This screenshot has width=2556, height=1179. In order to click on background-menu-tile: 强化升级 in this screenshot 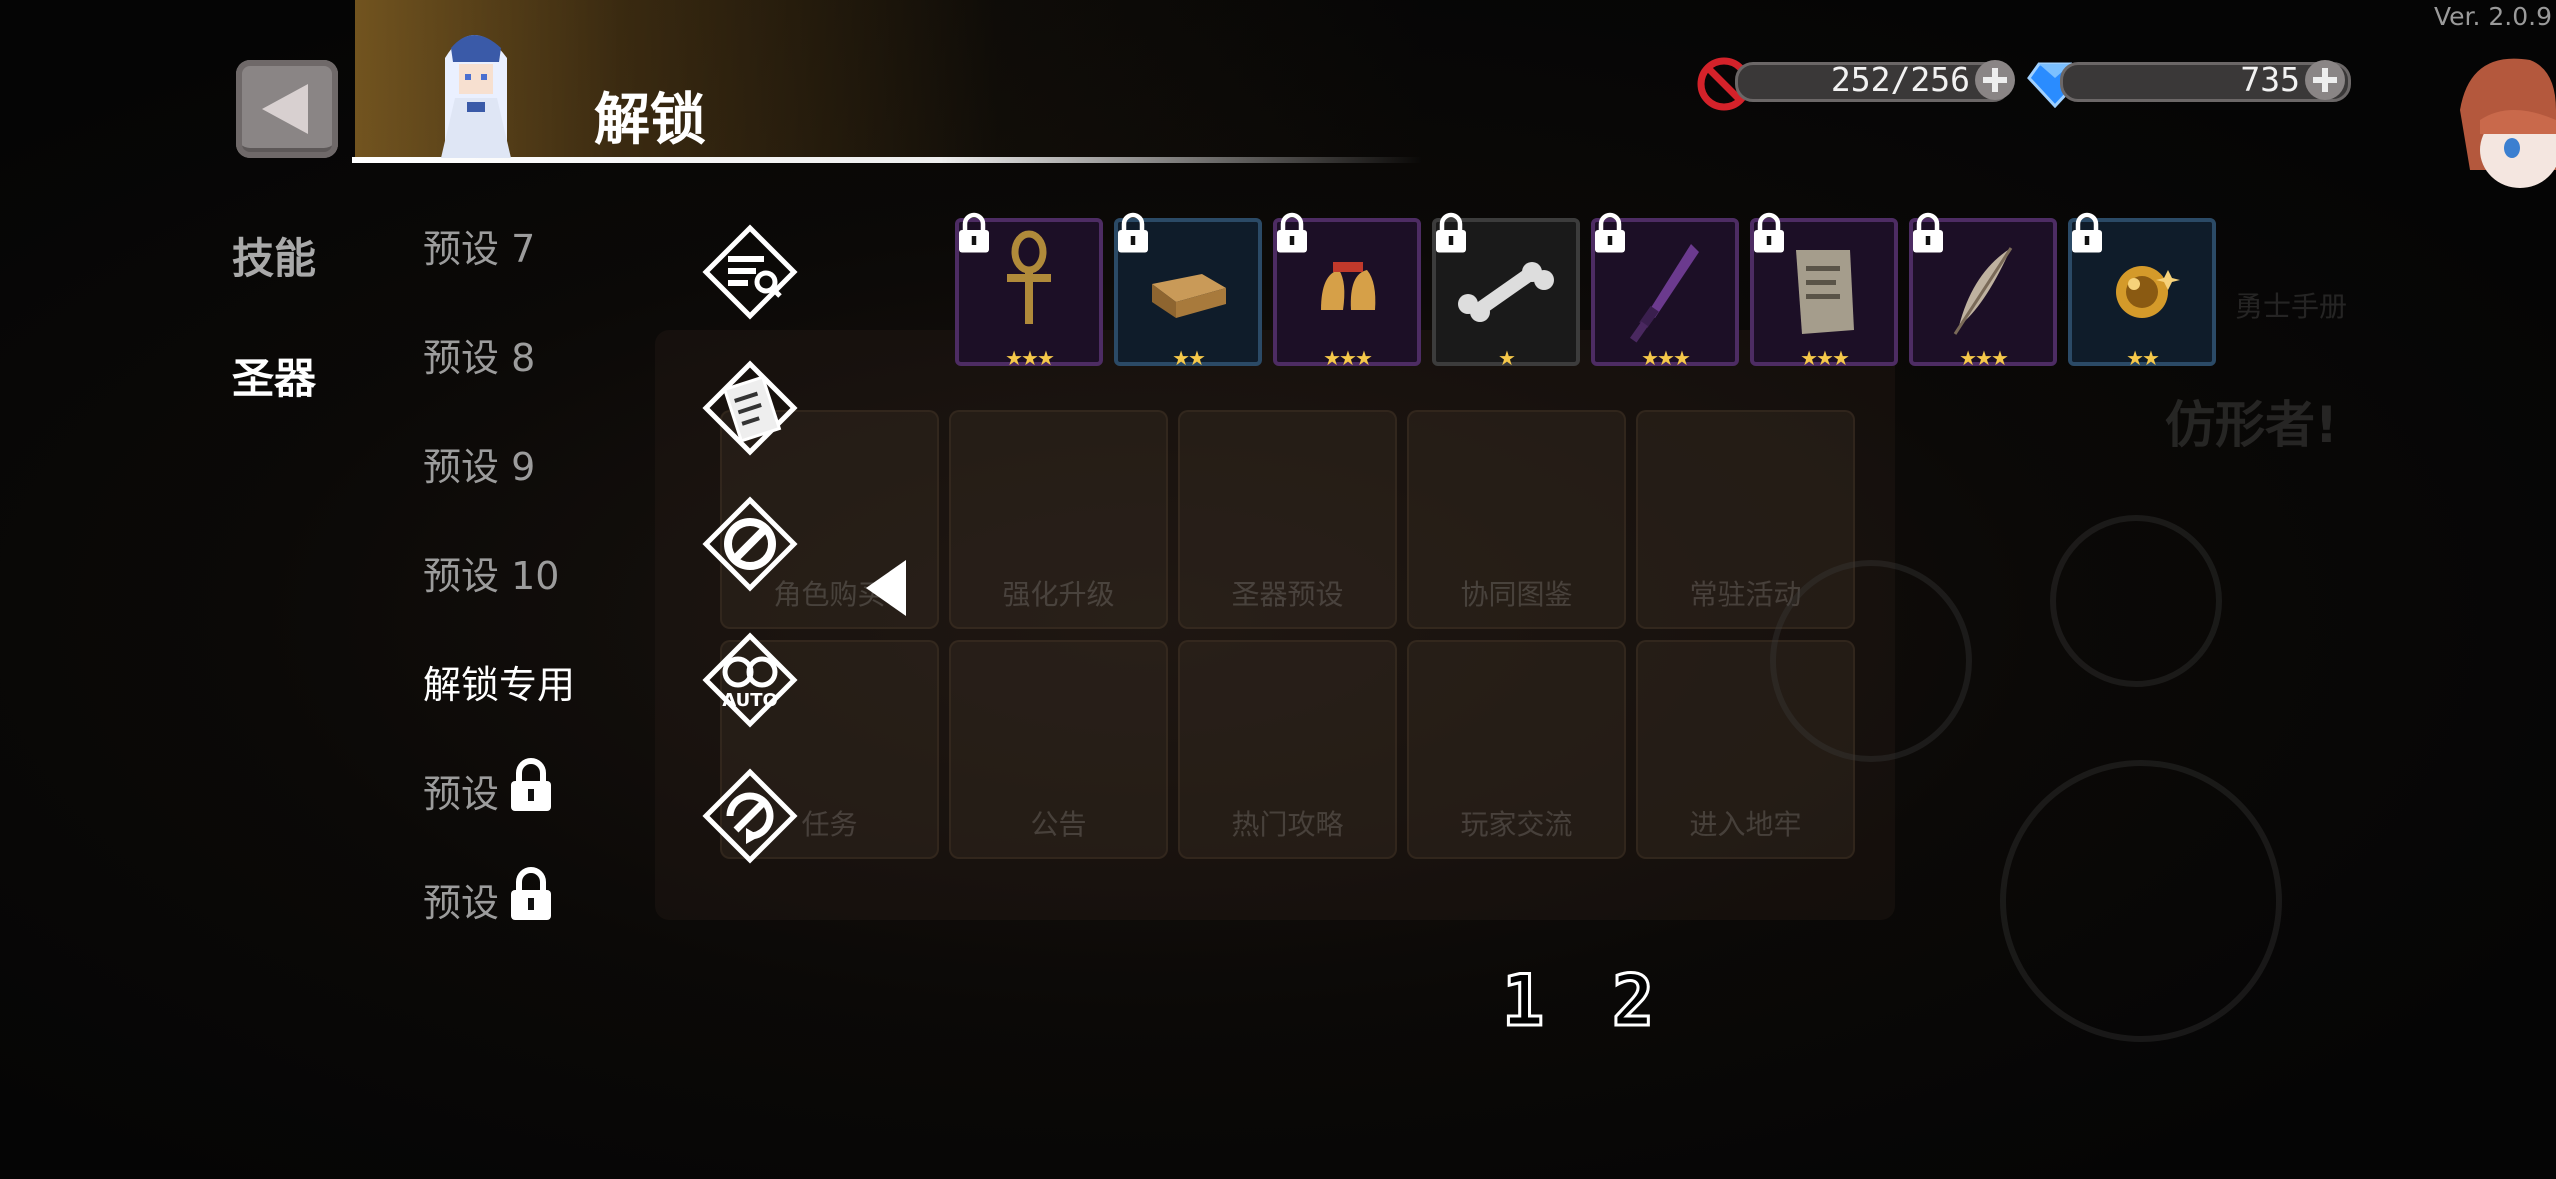, I will do `click(1058, 519)`.